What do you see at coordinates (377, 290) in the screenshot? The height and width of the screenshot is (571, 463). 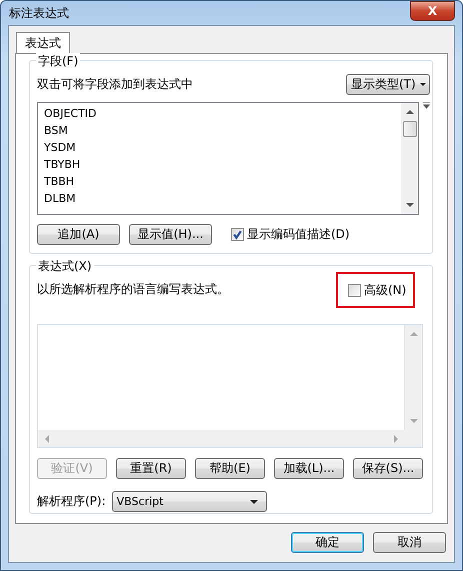 I see `checkbox: 高级(N)` at bounding box center [377, 290].